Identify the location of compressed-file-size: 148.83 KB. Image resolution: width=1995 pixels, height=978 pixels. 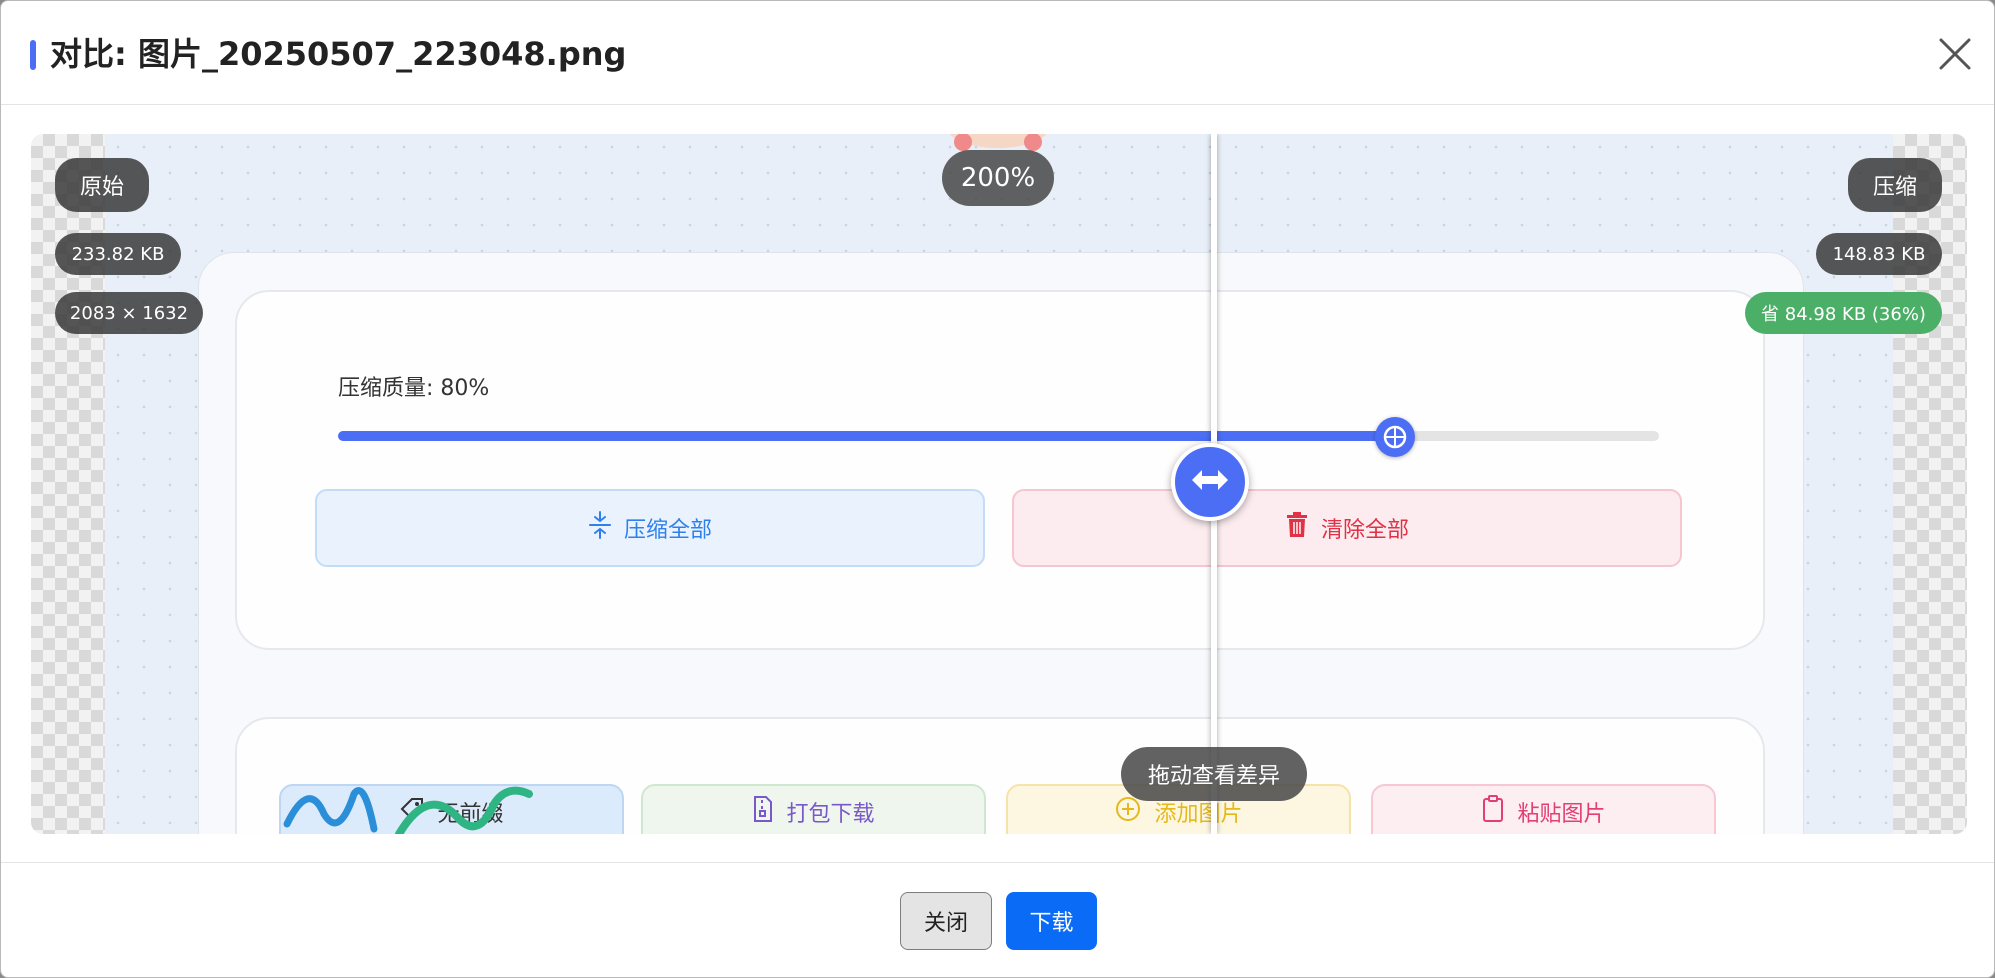
(1879, 254).